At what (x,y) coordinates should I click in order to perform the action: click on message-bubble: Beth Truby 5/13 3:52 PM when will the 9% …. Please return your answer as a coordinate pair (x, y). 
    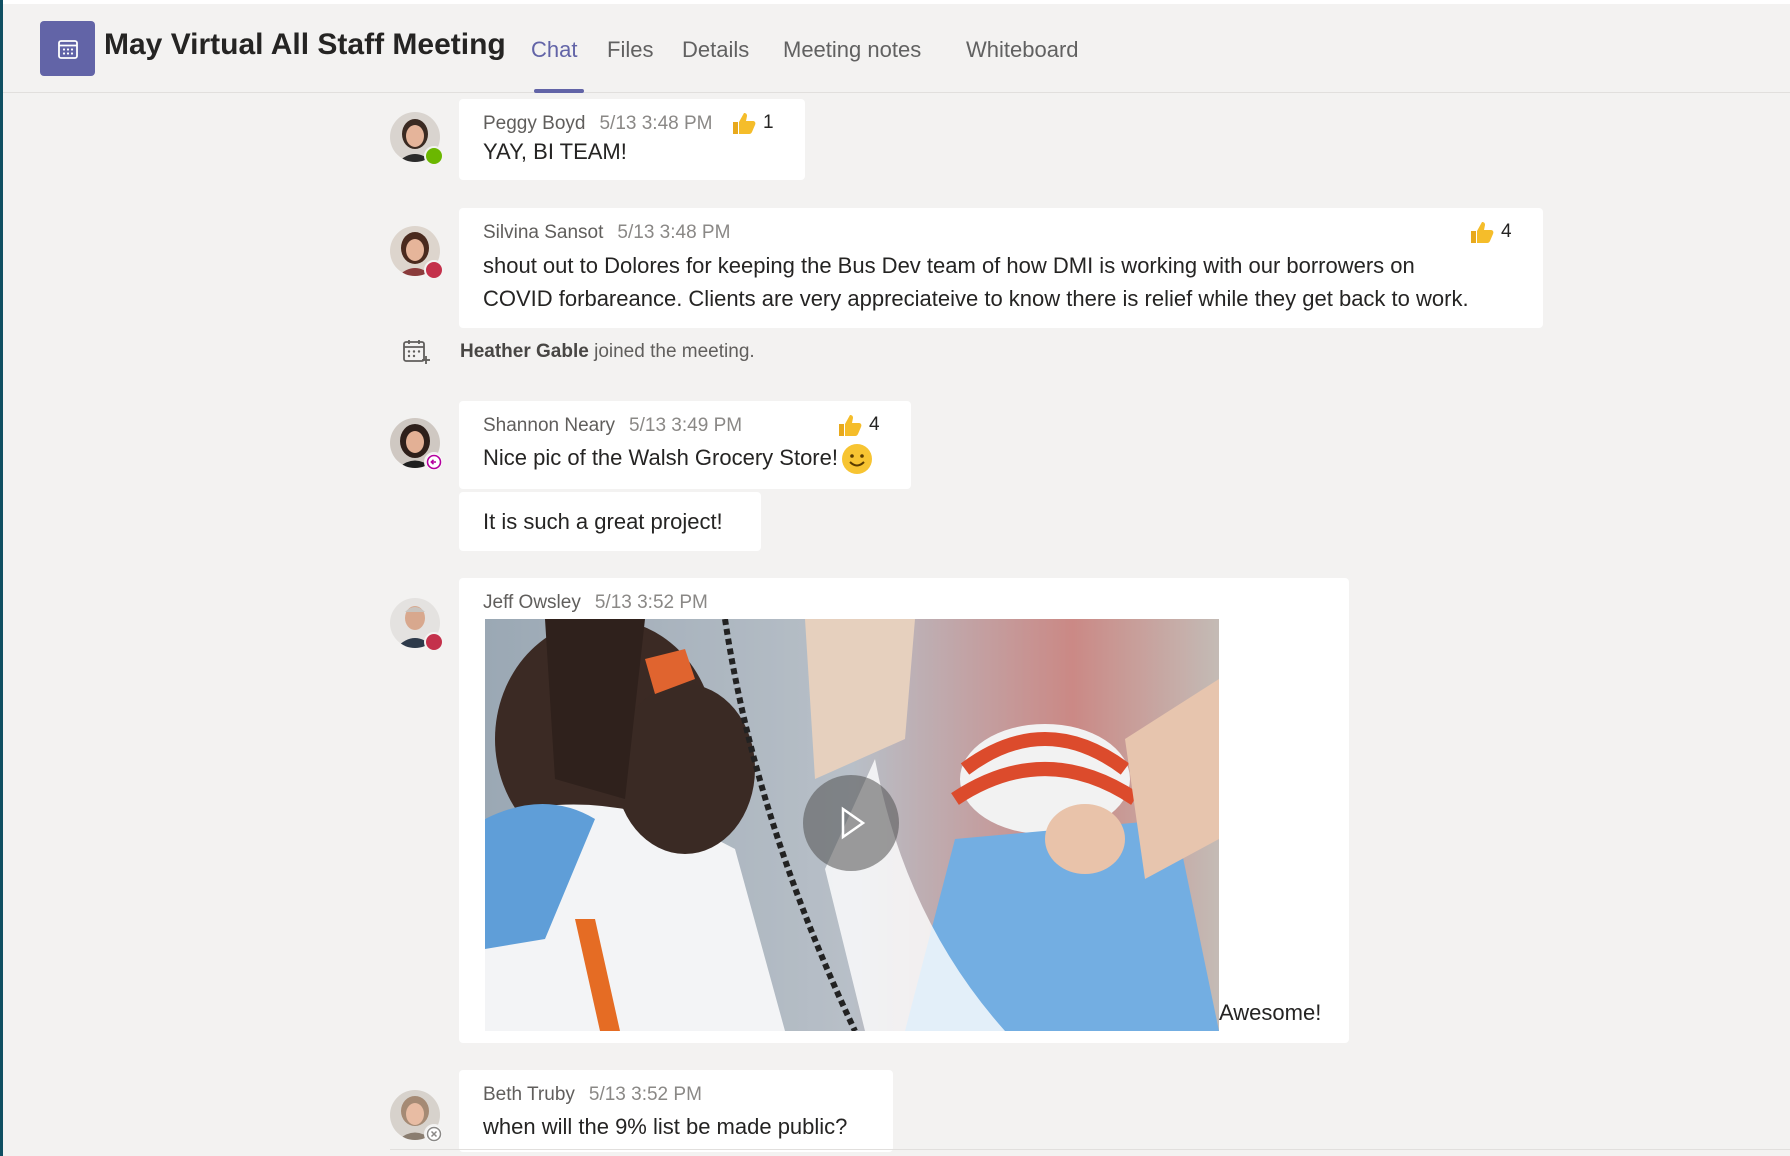
    Looking at the image, I should click on (676, 1111).